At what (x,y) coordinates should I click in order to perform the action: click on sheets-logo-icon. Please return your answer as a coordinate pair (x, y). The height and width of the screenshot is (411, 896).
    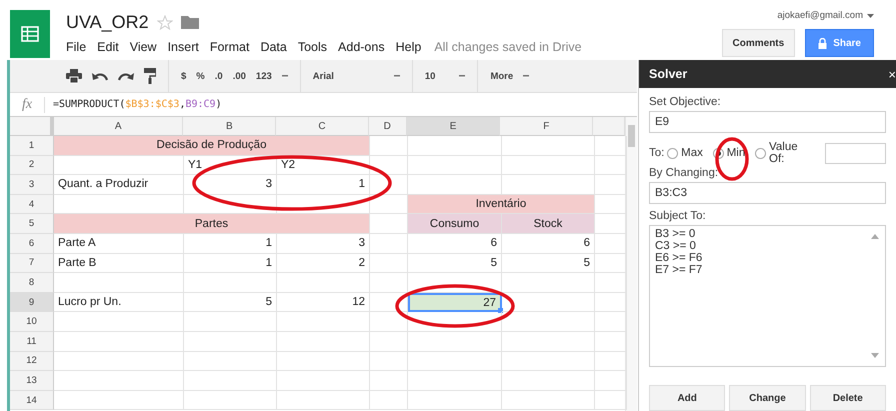
    Looking at the image, I should click on (30, 34).